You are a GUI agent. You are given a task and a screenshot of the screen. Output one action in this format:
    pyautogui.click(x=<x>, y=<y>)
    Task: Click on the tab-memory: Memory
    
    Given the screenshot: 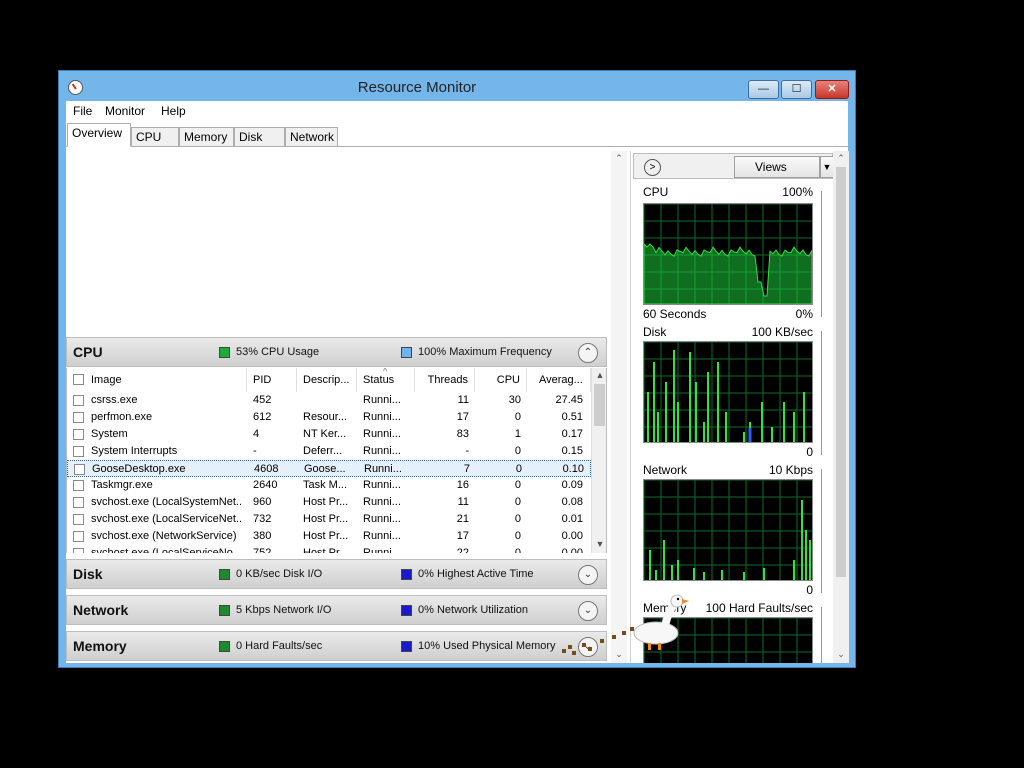 What is the action you would take?
    pyautogui.click(x=206, y=137)
    